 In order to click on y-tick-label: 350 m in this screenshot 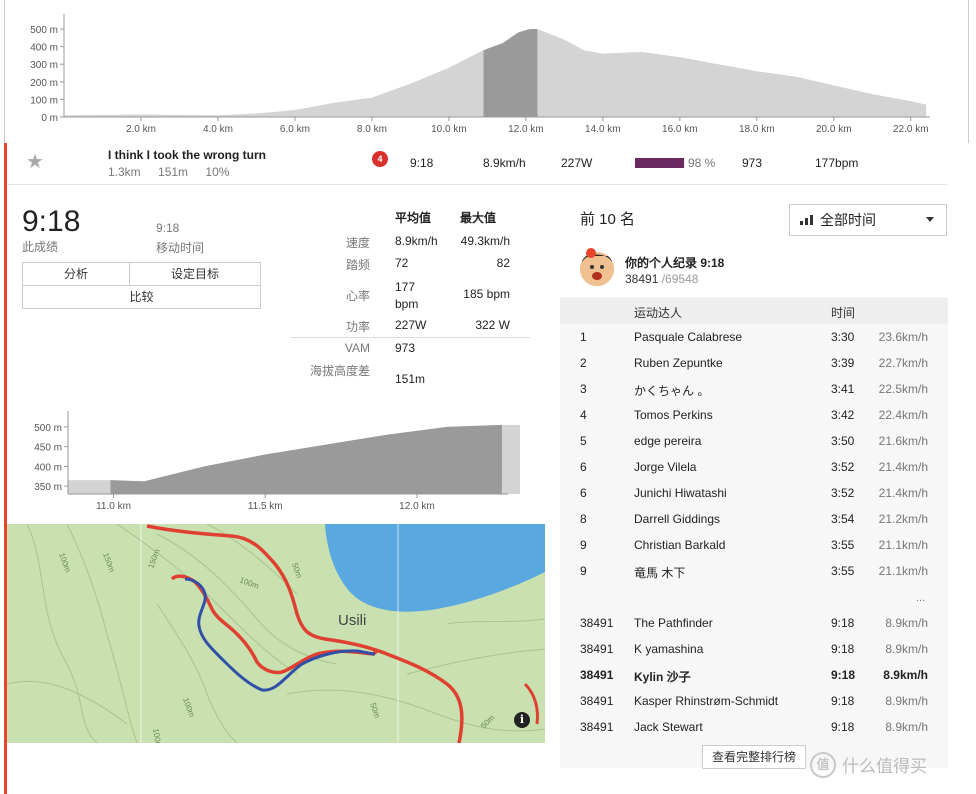, I will do `click(48, 487)`.